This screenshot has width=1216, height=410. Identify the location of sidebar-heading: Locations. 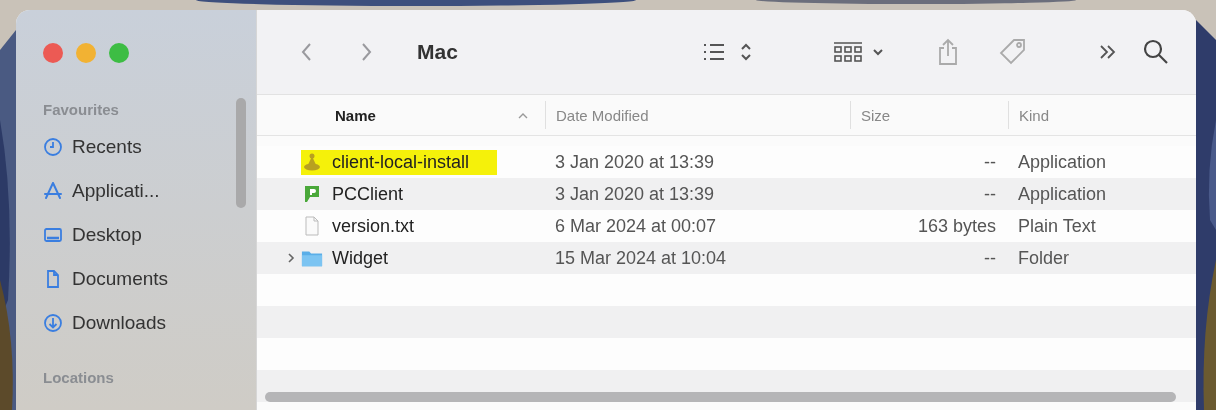
(79, 378).